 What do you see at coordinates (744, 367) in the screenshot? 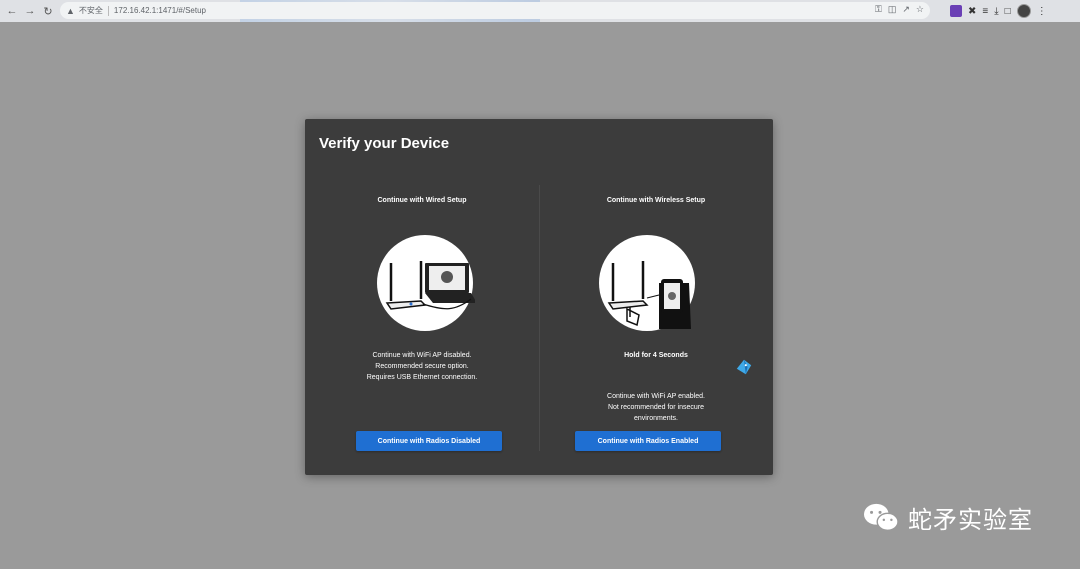
I see `floating-bird-icon` at bounding box center [744, 367].